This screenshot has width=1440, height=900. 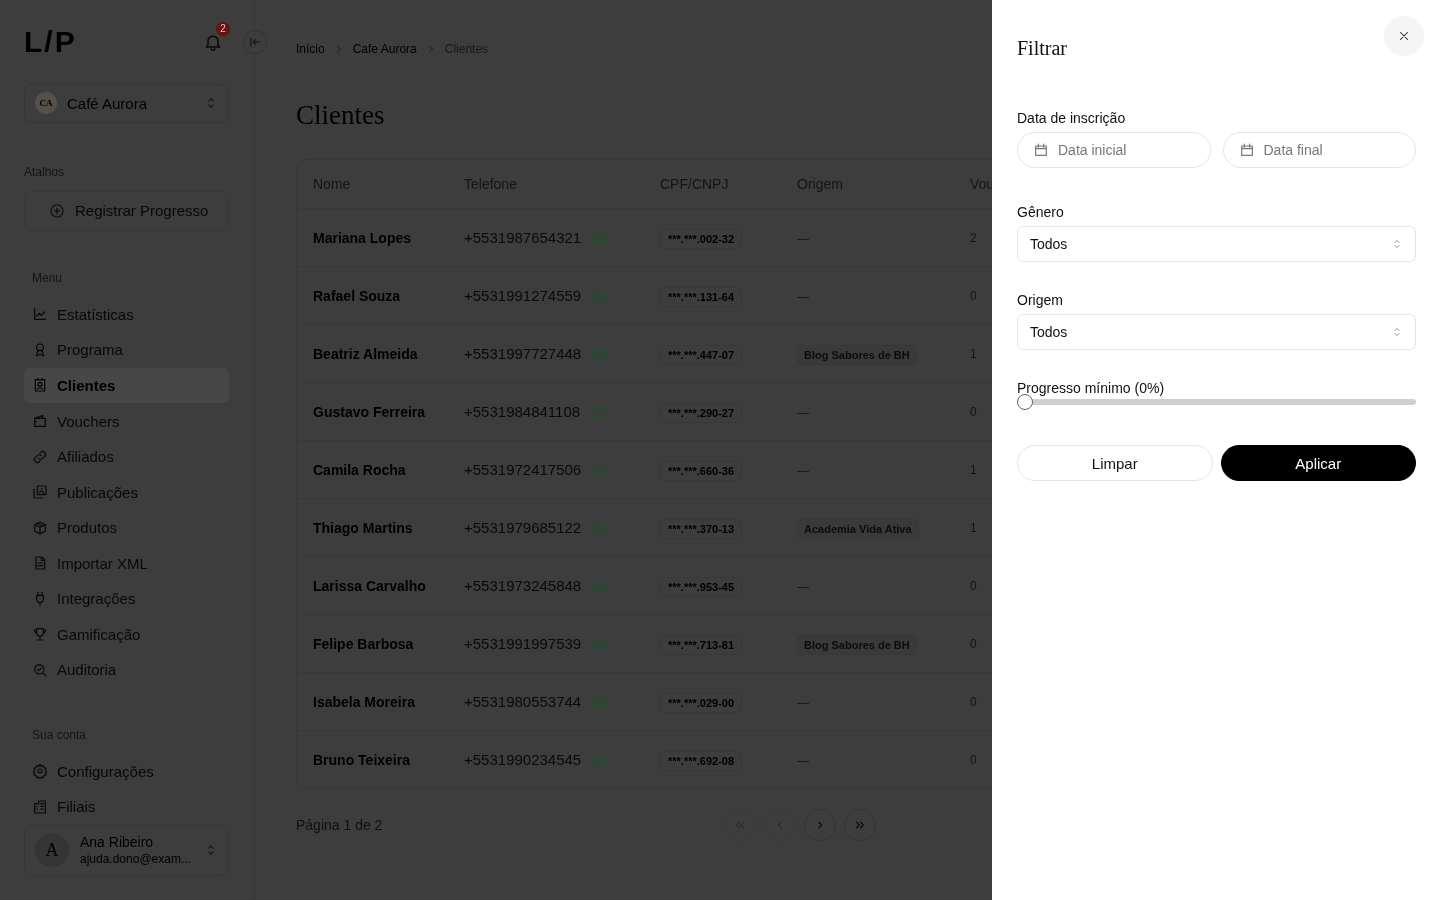 What do you see at coordinates (1040, 212) in the screenshot?
I see `field-label: Gênero` at bounding box center [1040, 212].